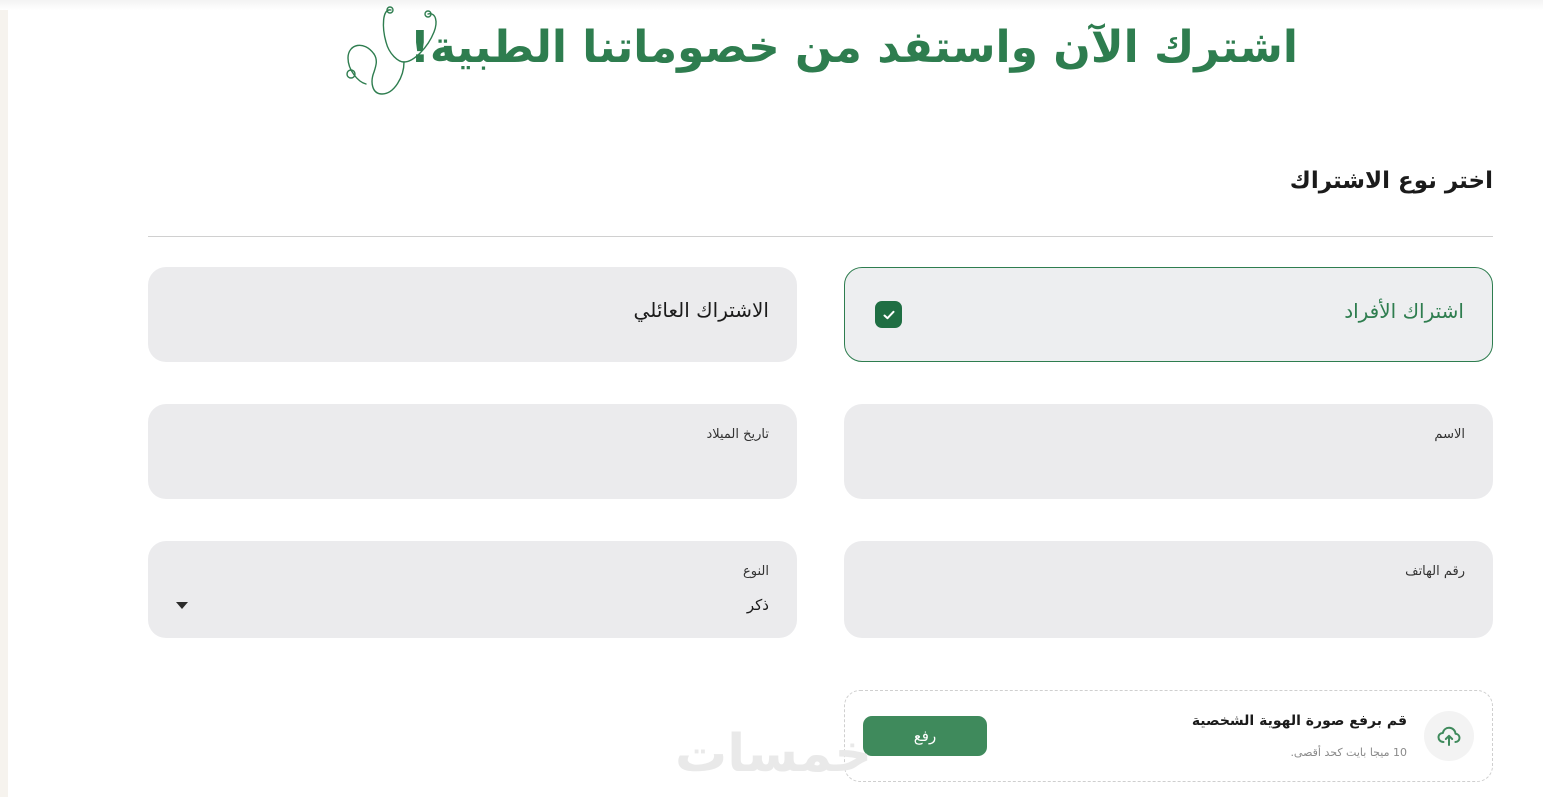 This screenshot has width=1543, height=797. I want to click on subscription-type-heading: اختر نوع الاشتراك, so click(1391, 181).